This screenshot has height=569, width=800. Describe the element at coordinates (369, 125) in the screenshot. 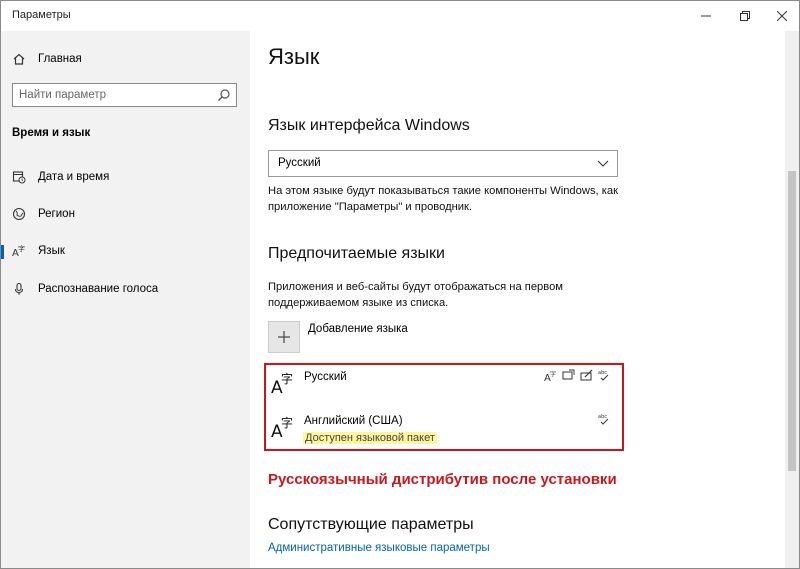

I see `display-language-heading: Язык интерфейса Windows` at that location.